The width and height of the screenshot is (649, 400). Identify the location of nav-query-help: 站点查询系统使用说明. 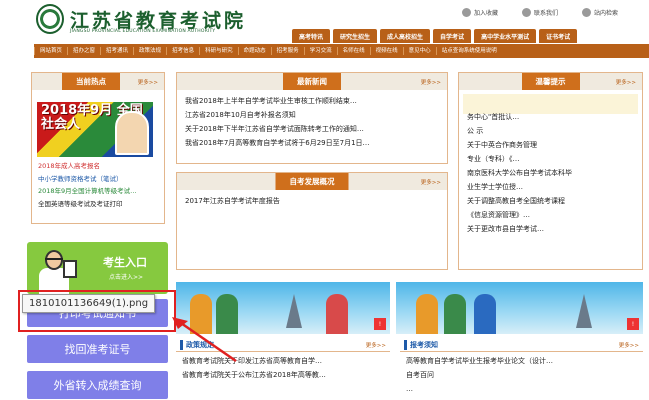
(468, 51).